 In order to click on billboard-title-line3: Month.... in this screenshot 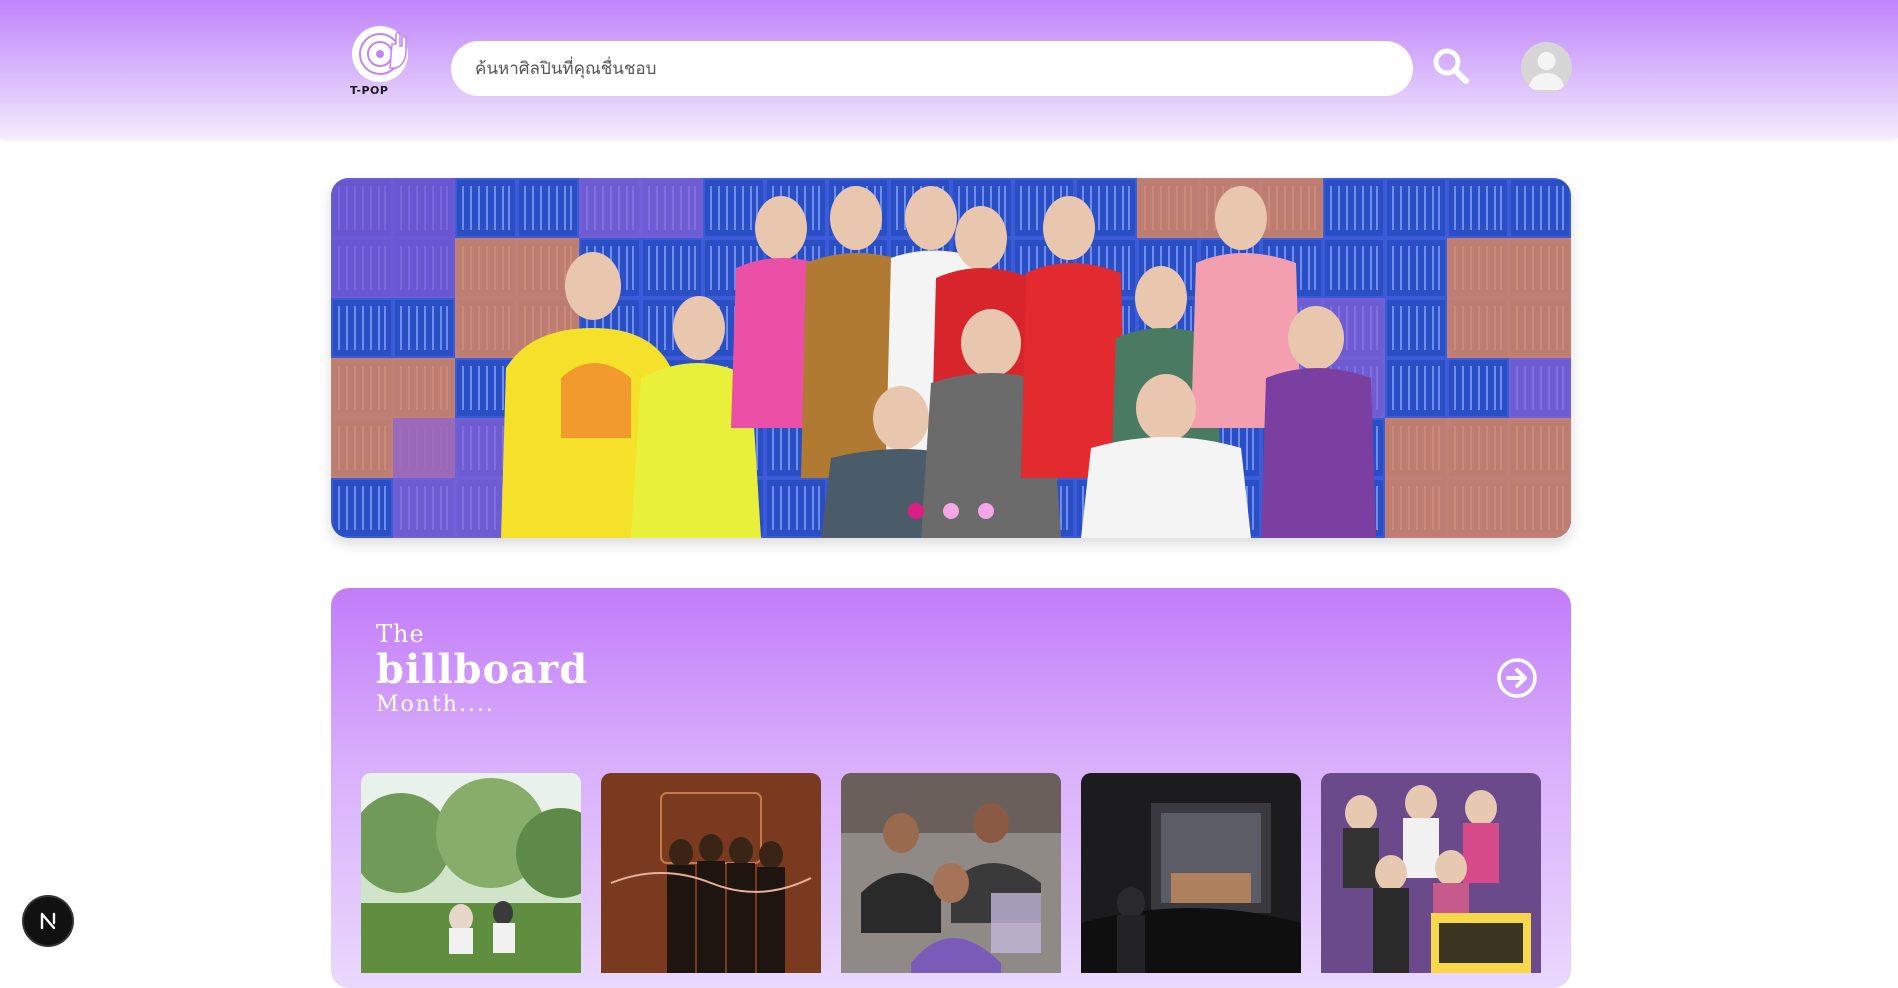, I will do `click(435, 704)`.